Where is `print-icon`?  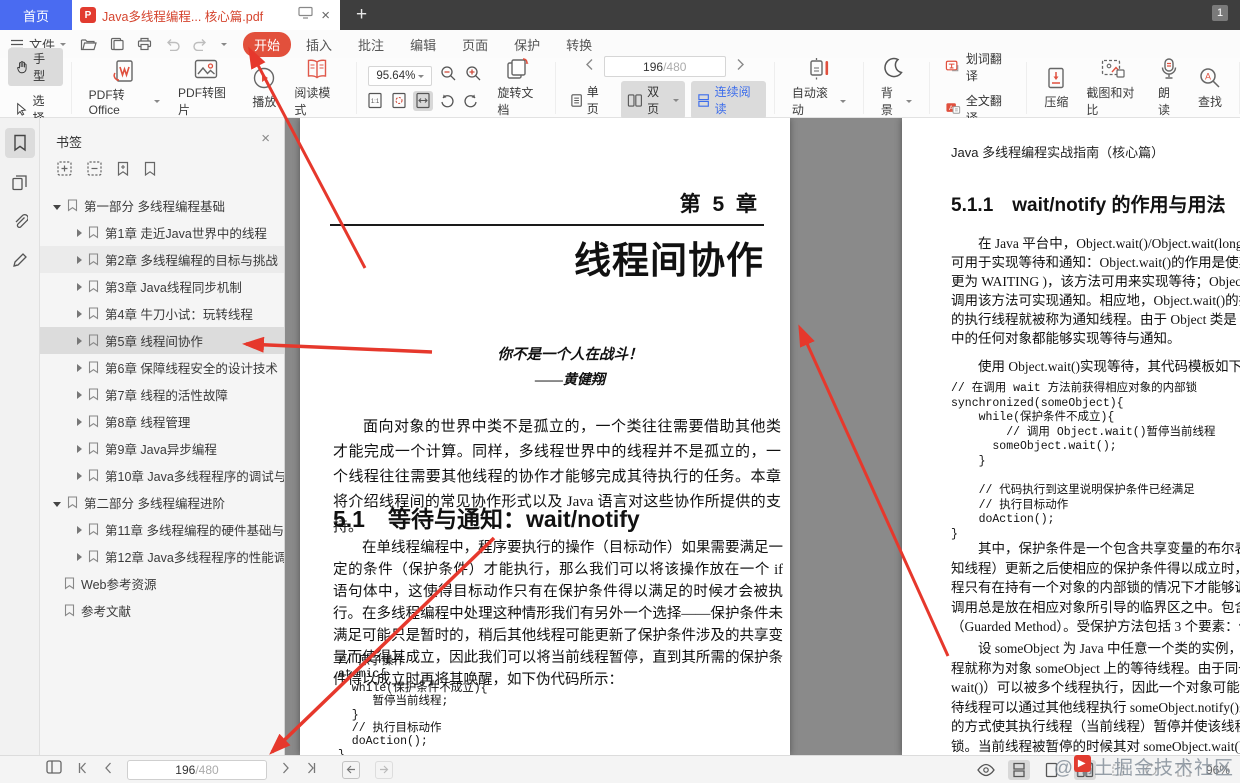 print-icon is located at coordinates (144, 44).